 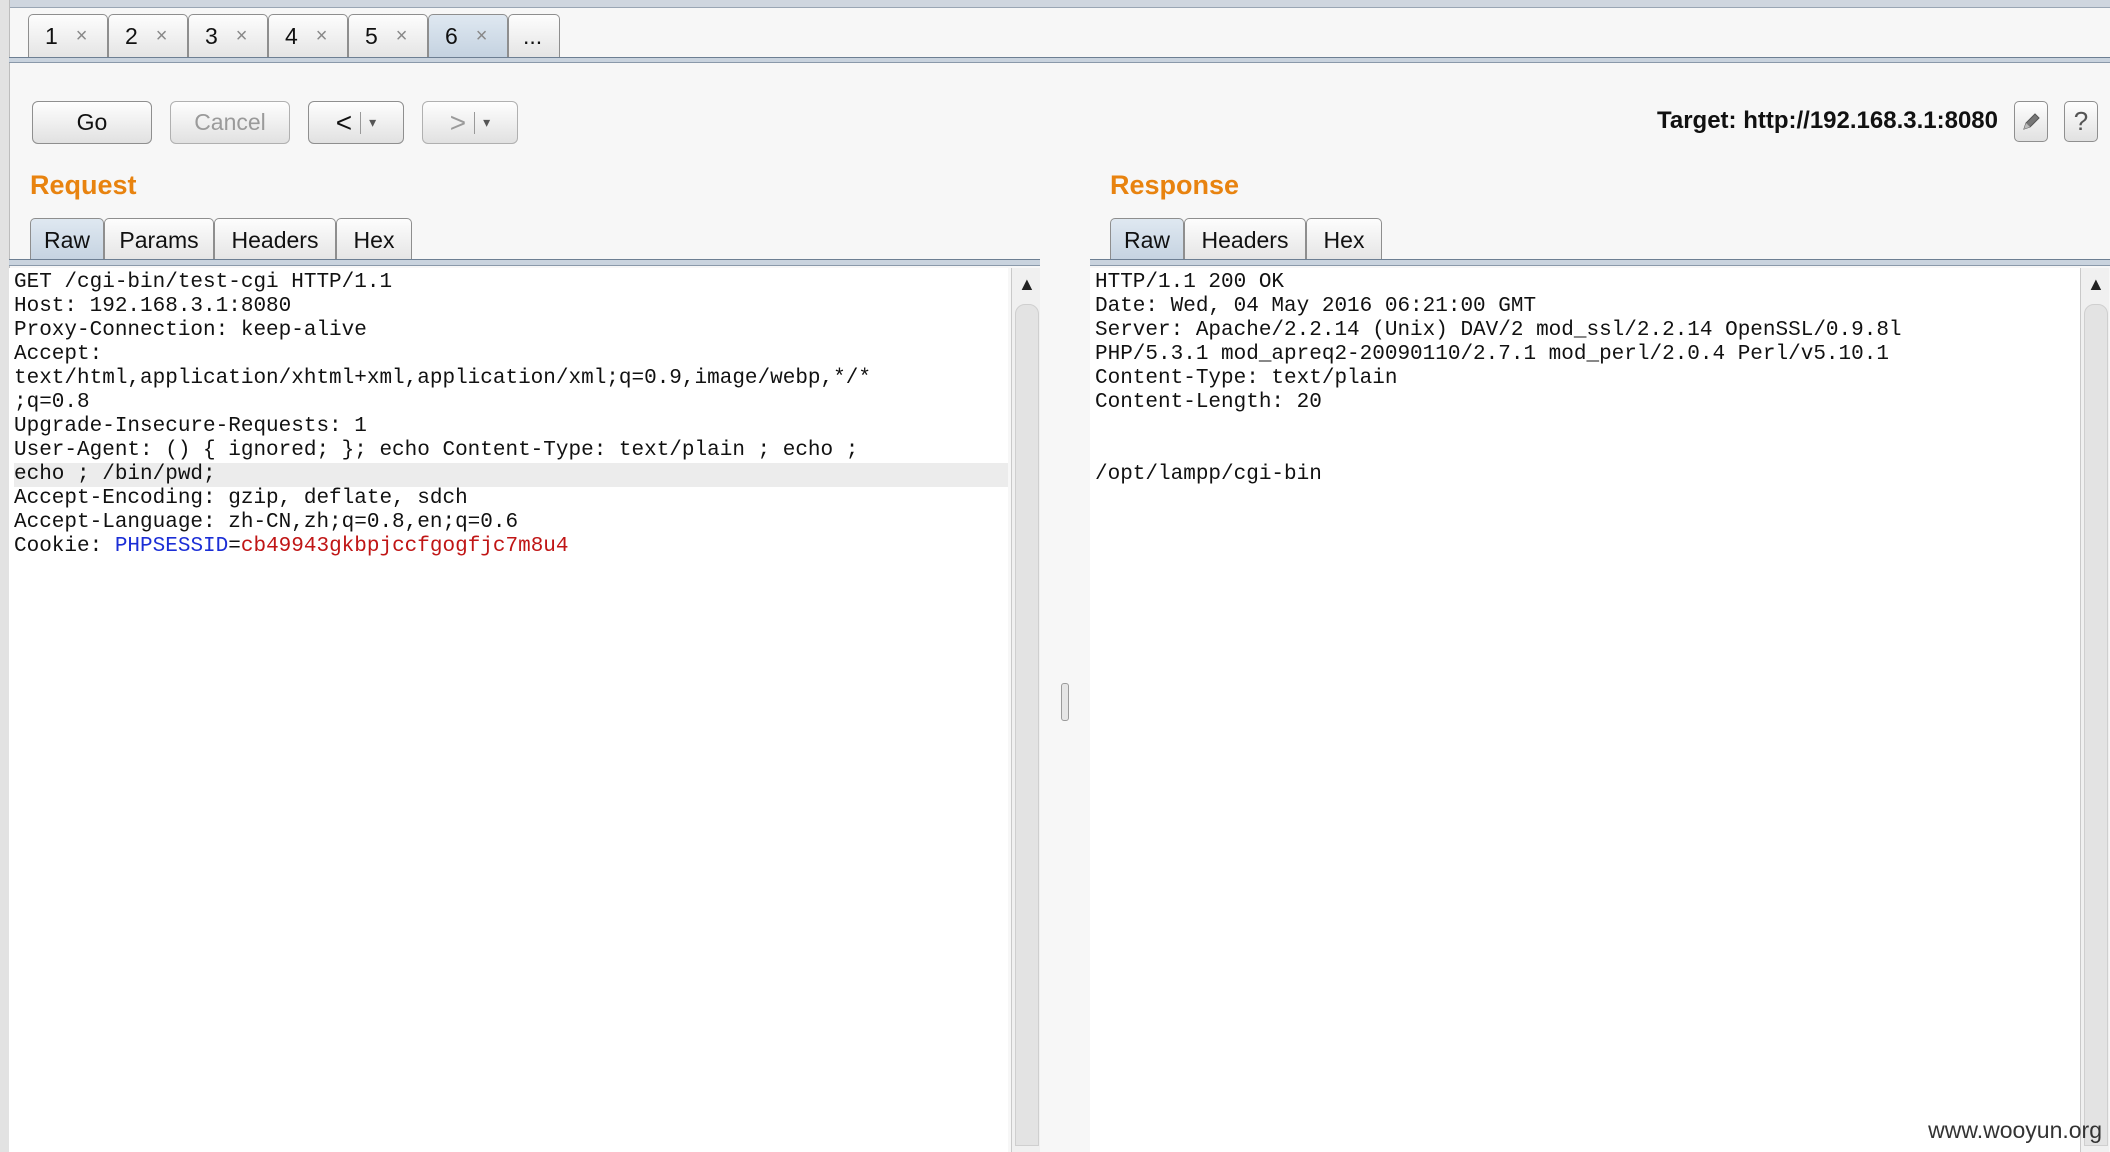 I want to click on back-button: < ▾, so click(x=356, y=122).